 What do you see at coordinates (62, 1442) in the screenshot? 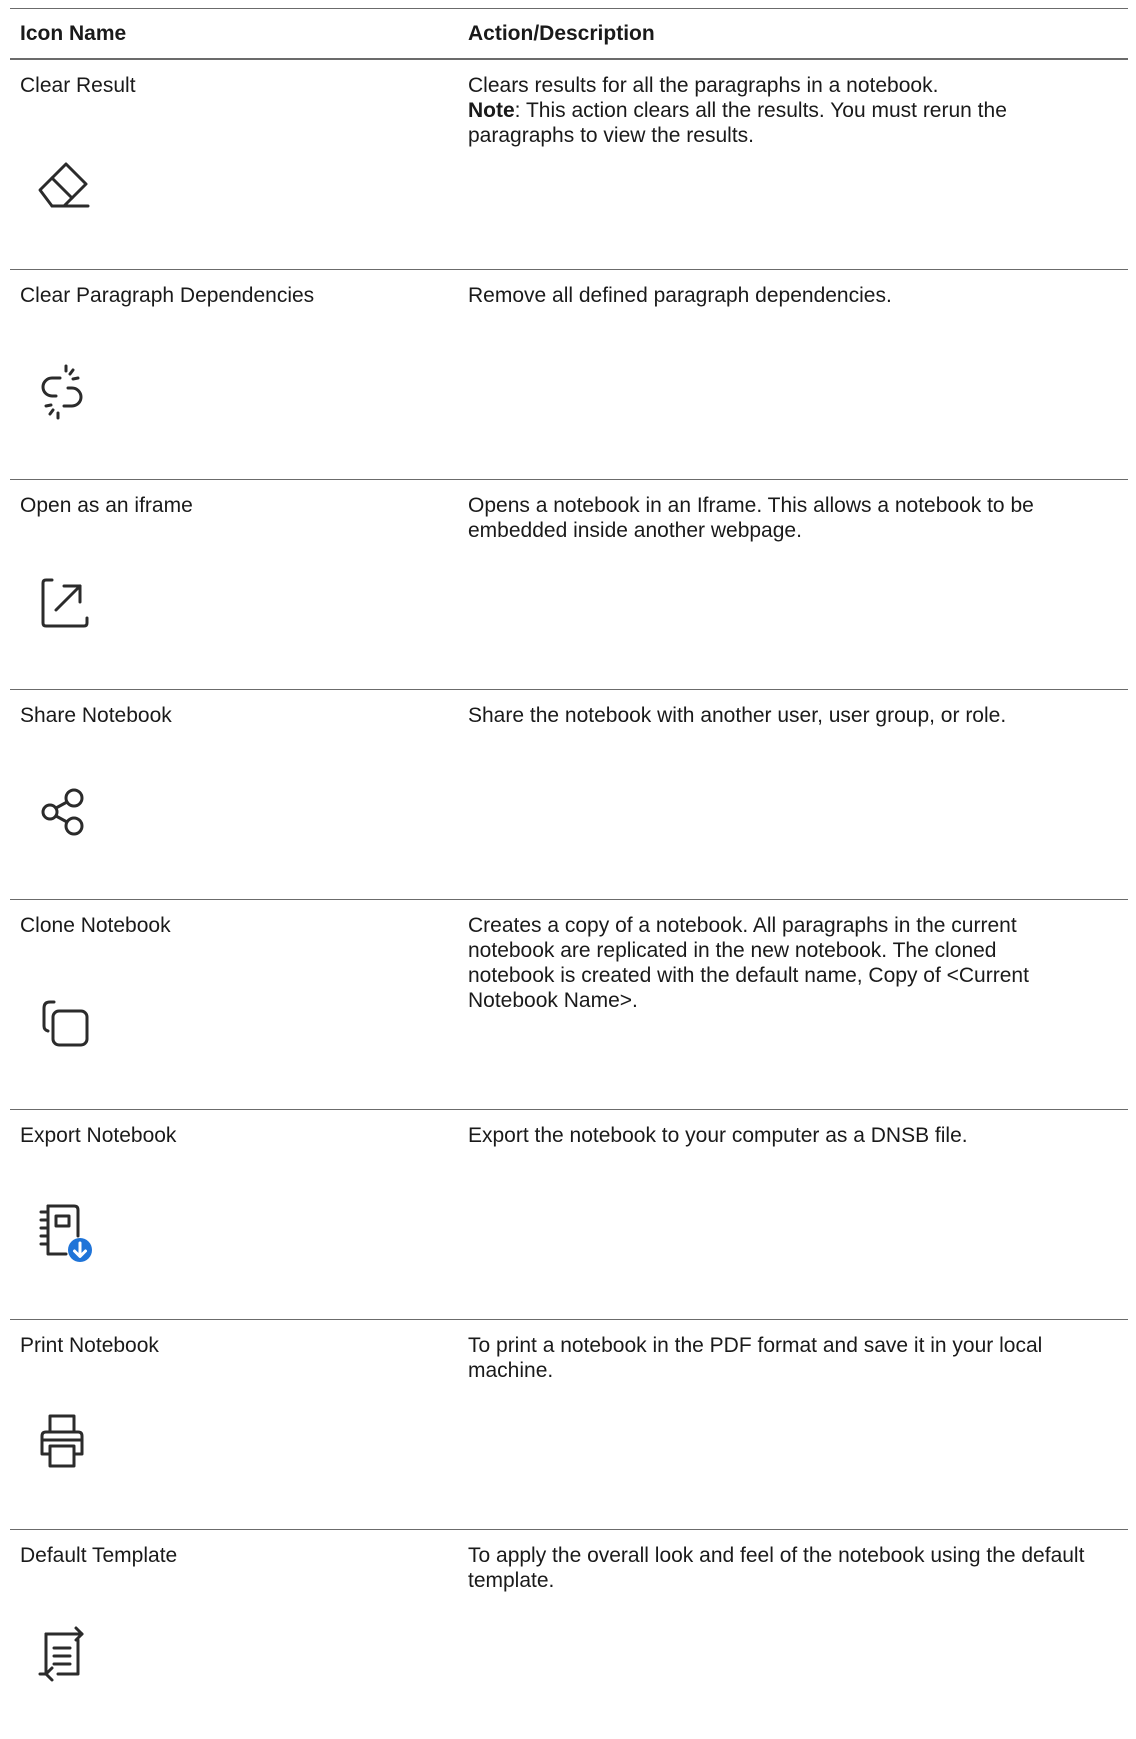
I see `printer-icon` at bounding box center [62, 1442].